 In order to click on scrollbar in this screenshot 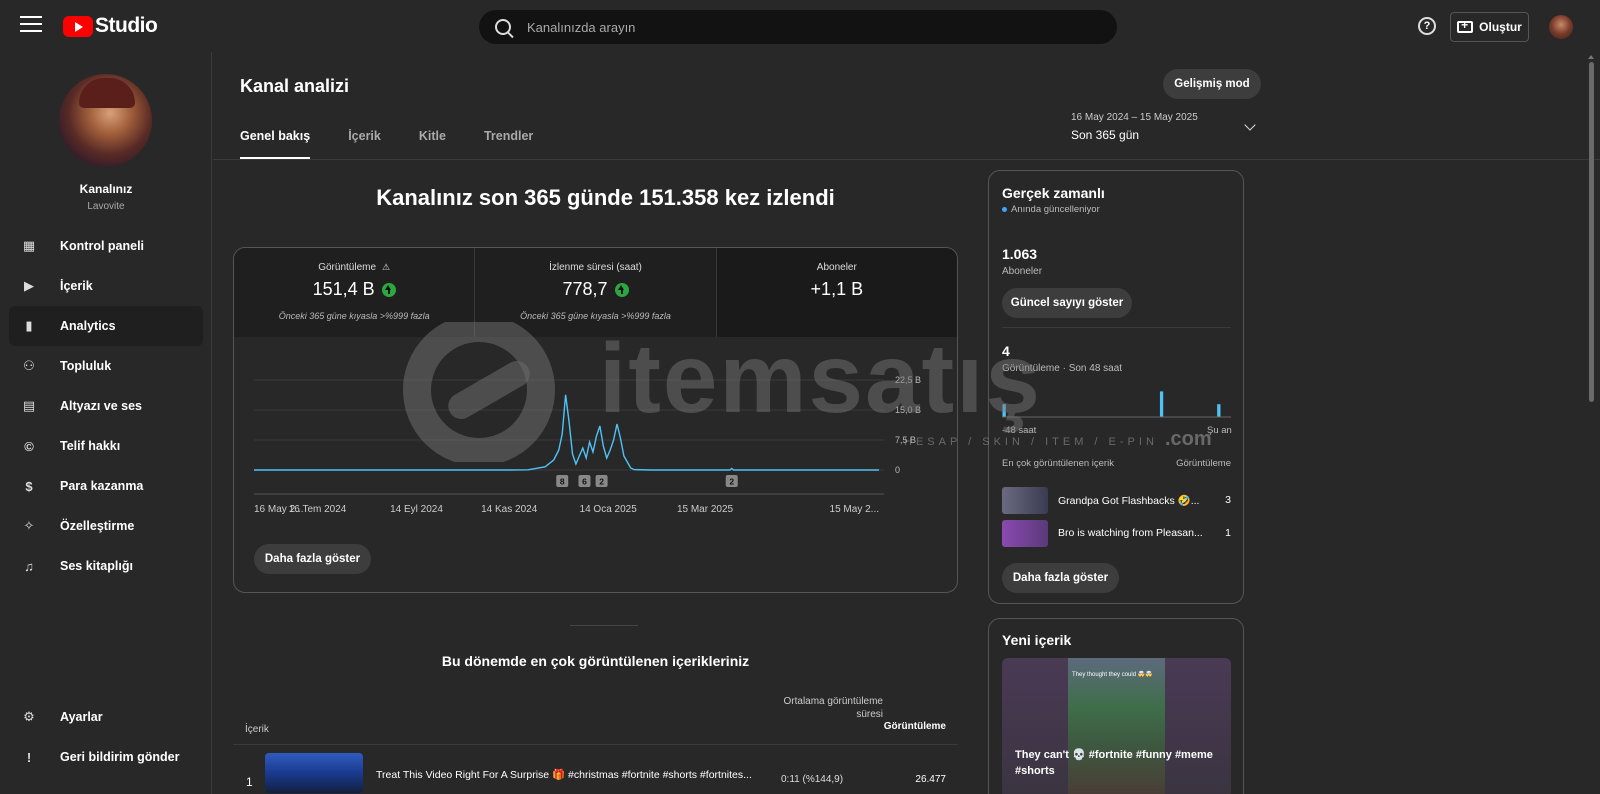, I will do `click(1591, 232)`.